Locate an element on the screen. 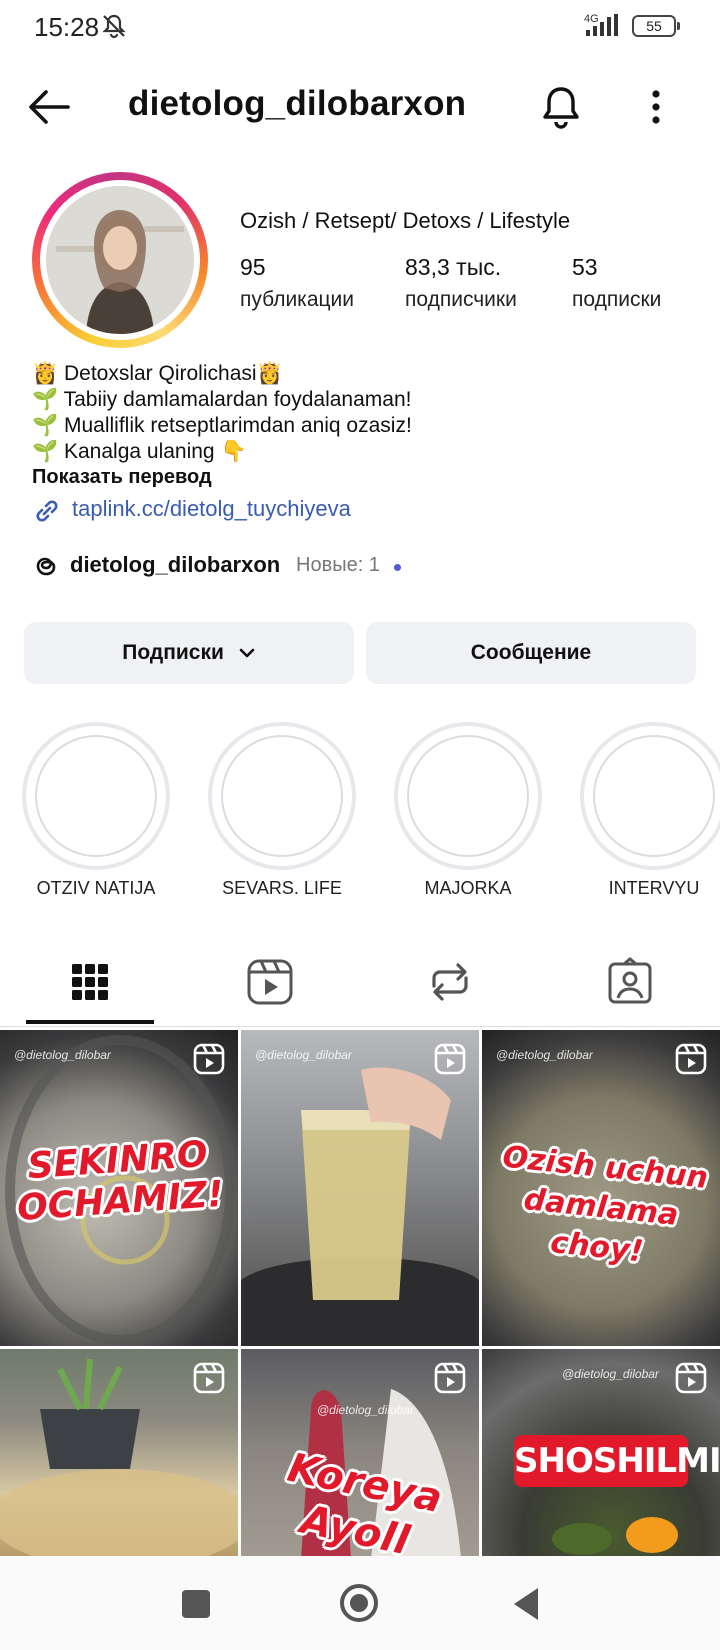 The image size is (720, 1650). divider is located at coordinates (360, 1026).